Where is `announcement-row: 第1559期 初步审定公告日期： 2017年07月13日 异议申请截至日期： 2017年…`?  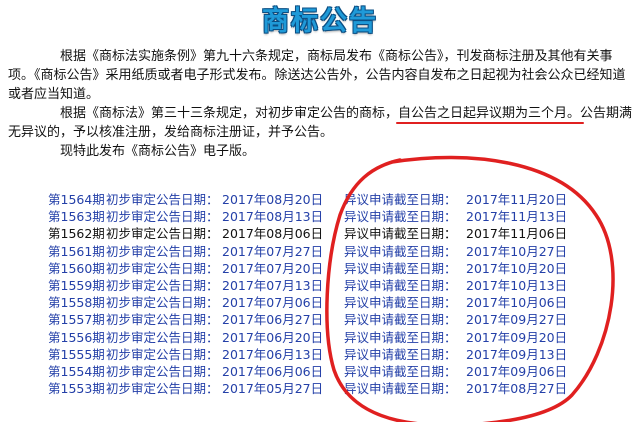 announcement-row: 第1559期 初步审定公告日期： 2017年07月13日 异议申请截至日期： 2017年… is located at coordinates (328, 285).